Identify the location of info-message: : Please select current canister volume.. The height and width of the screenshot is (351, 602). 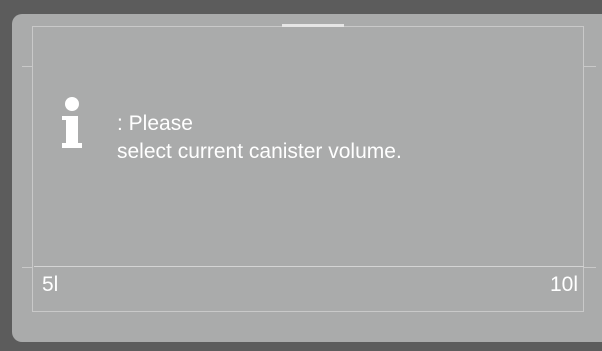
(259, 138).